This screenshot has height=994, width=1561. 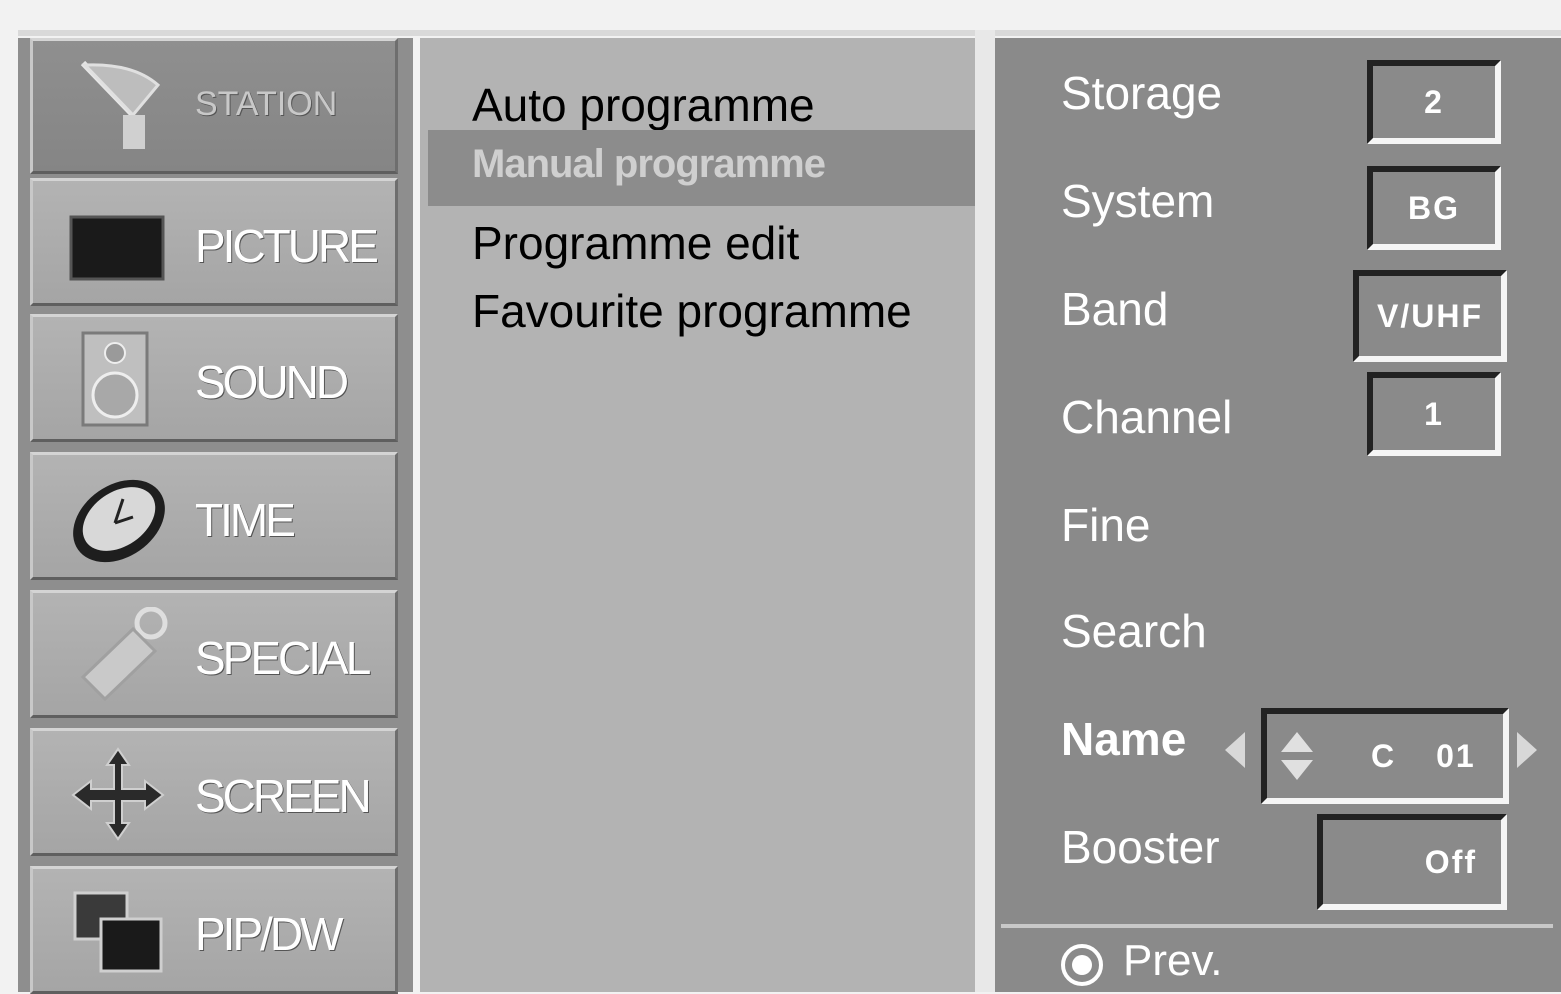 I want to click on footer-divider, so click(x=1277, y=926).